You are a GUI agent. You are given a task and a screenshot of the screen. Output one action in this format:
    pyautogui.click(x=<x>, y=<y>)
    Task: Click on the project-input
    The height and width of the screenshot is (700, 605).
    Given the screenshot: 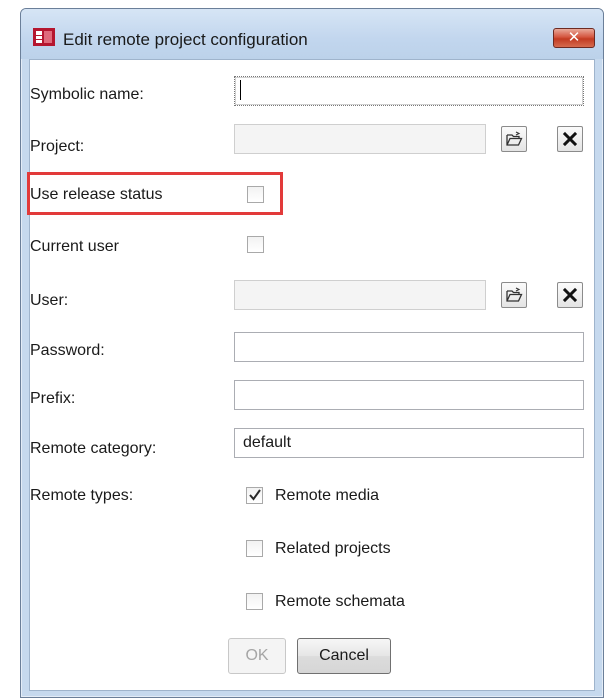 What is the action you would take?
    pyautogui.click(x=360, y=139)
    